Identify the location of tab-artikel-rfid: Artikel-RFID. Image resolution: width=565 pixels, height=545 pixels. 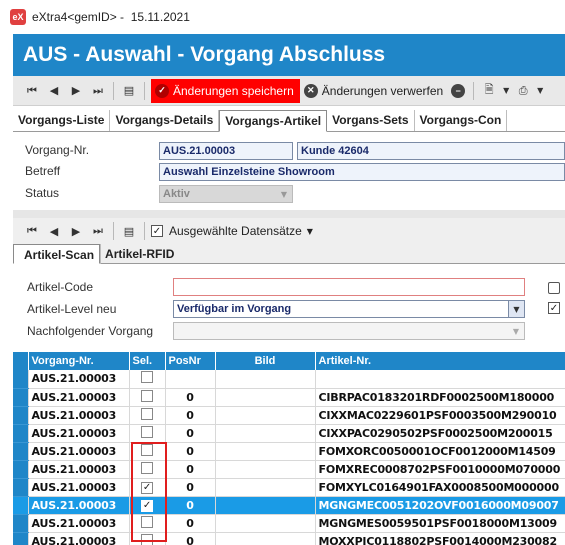
(139, 254).